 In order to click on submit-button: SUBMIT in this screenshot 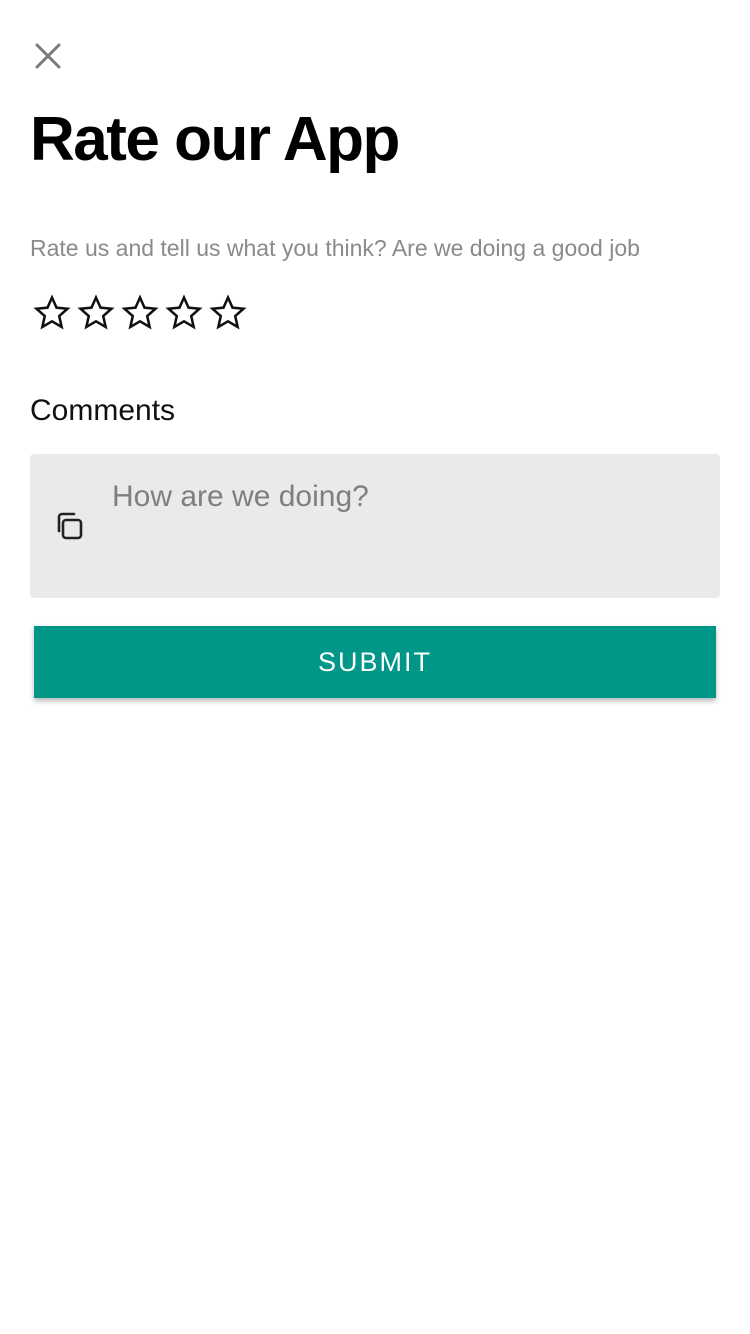, I will do `click(375, 662)`.